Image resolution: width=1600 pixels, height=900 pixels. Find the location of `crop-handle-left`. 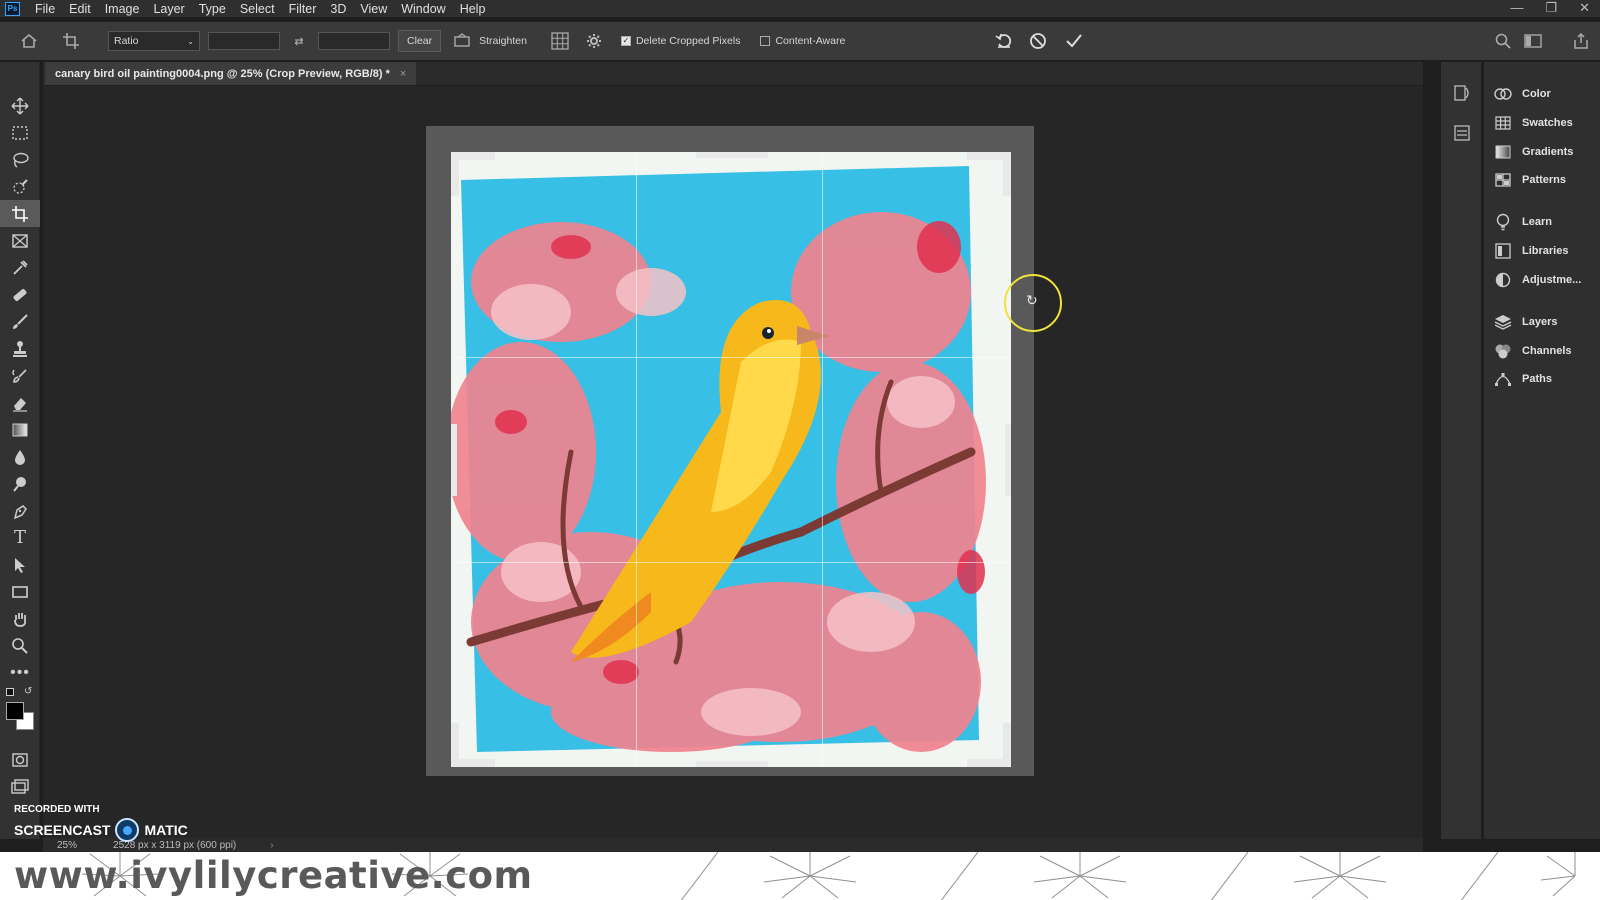

crop-handle-left is located at coordinates (454, 460).